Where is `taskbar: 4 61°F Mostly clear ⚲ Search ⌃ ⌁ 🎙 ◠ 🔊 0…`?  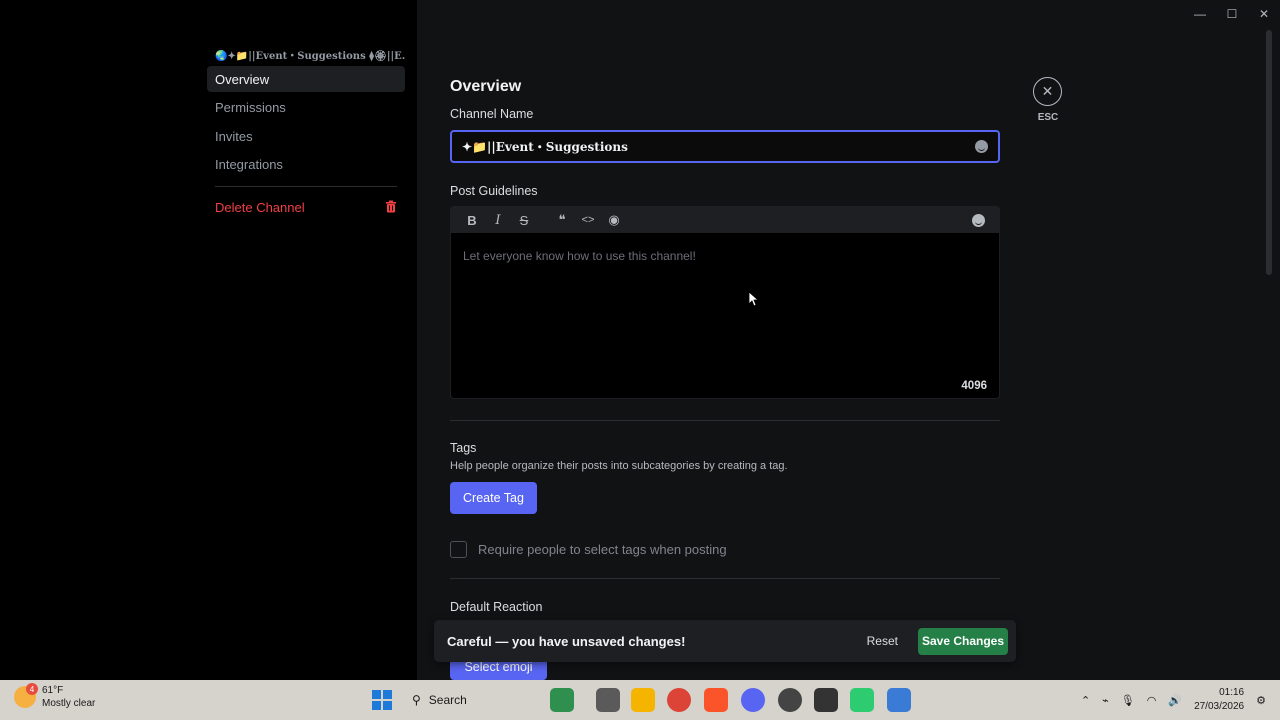
taskbar: 4 61°F Mostly clear ⚲ Search ⌃ ⌁ 🎙 ◠ 🔊 0… is located at coordinates (640, 700).